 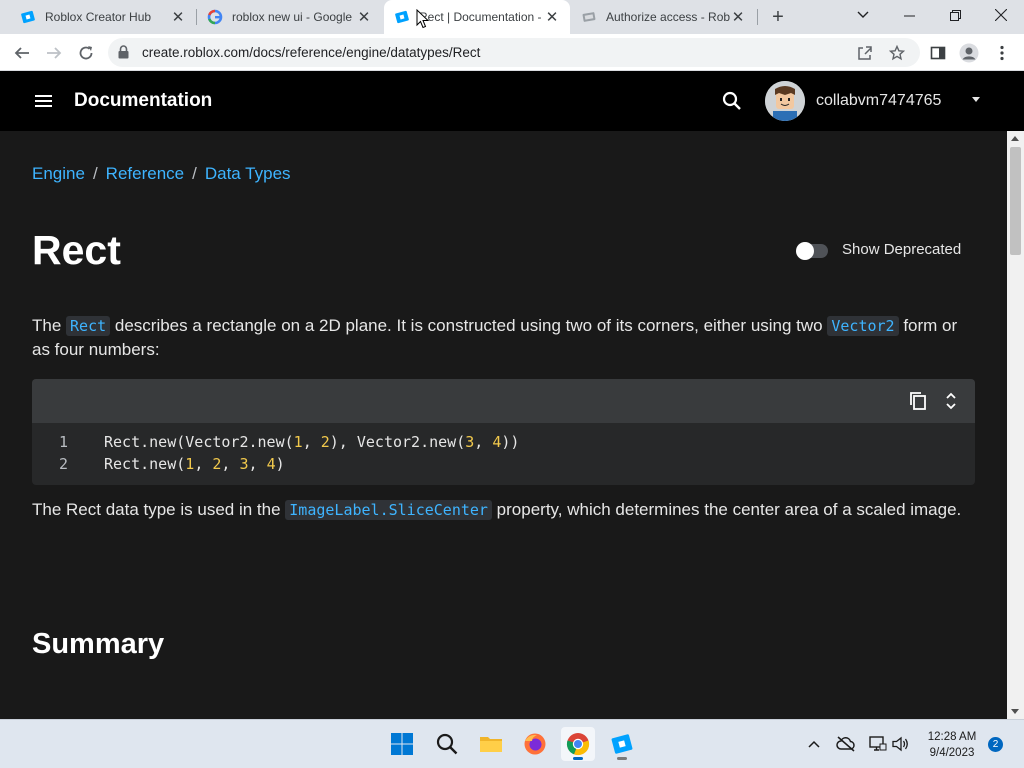 What do you see at coordinates (512, 743) in the screenshot?
I see `taskbar: 12:28 AM 9/4/2023 2` at bounding box center [512, 743].